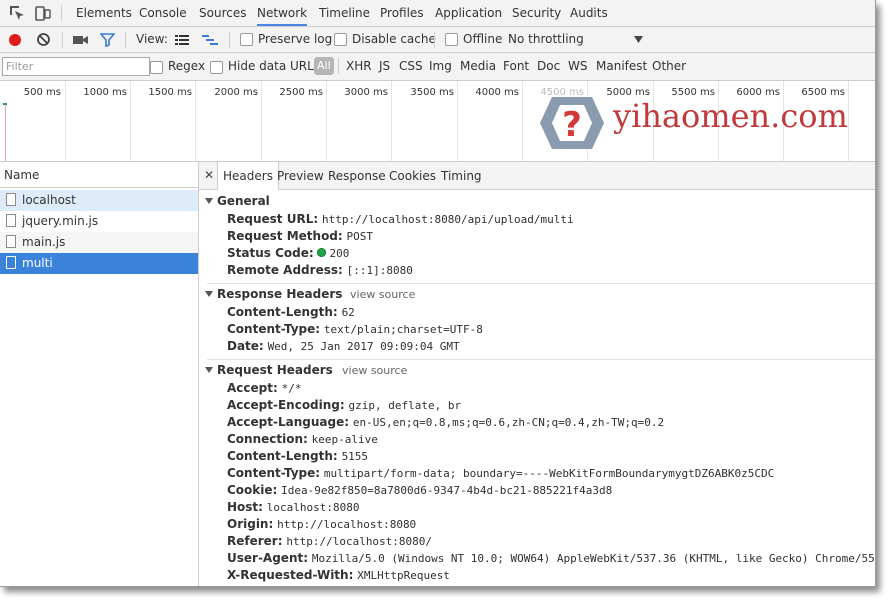 This screenshot has width=889, height=601. Describe the element at coordinates (33, 121) in the screenshot. I see `timeline-tick: 500 ms` at that location.